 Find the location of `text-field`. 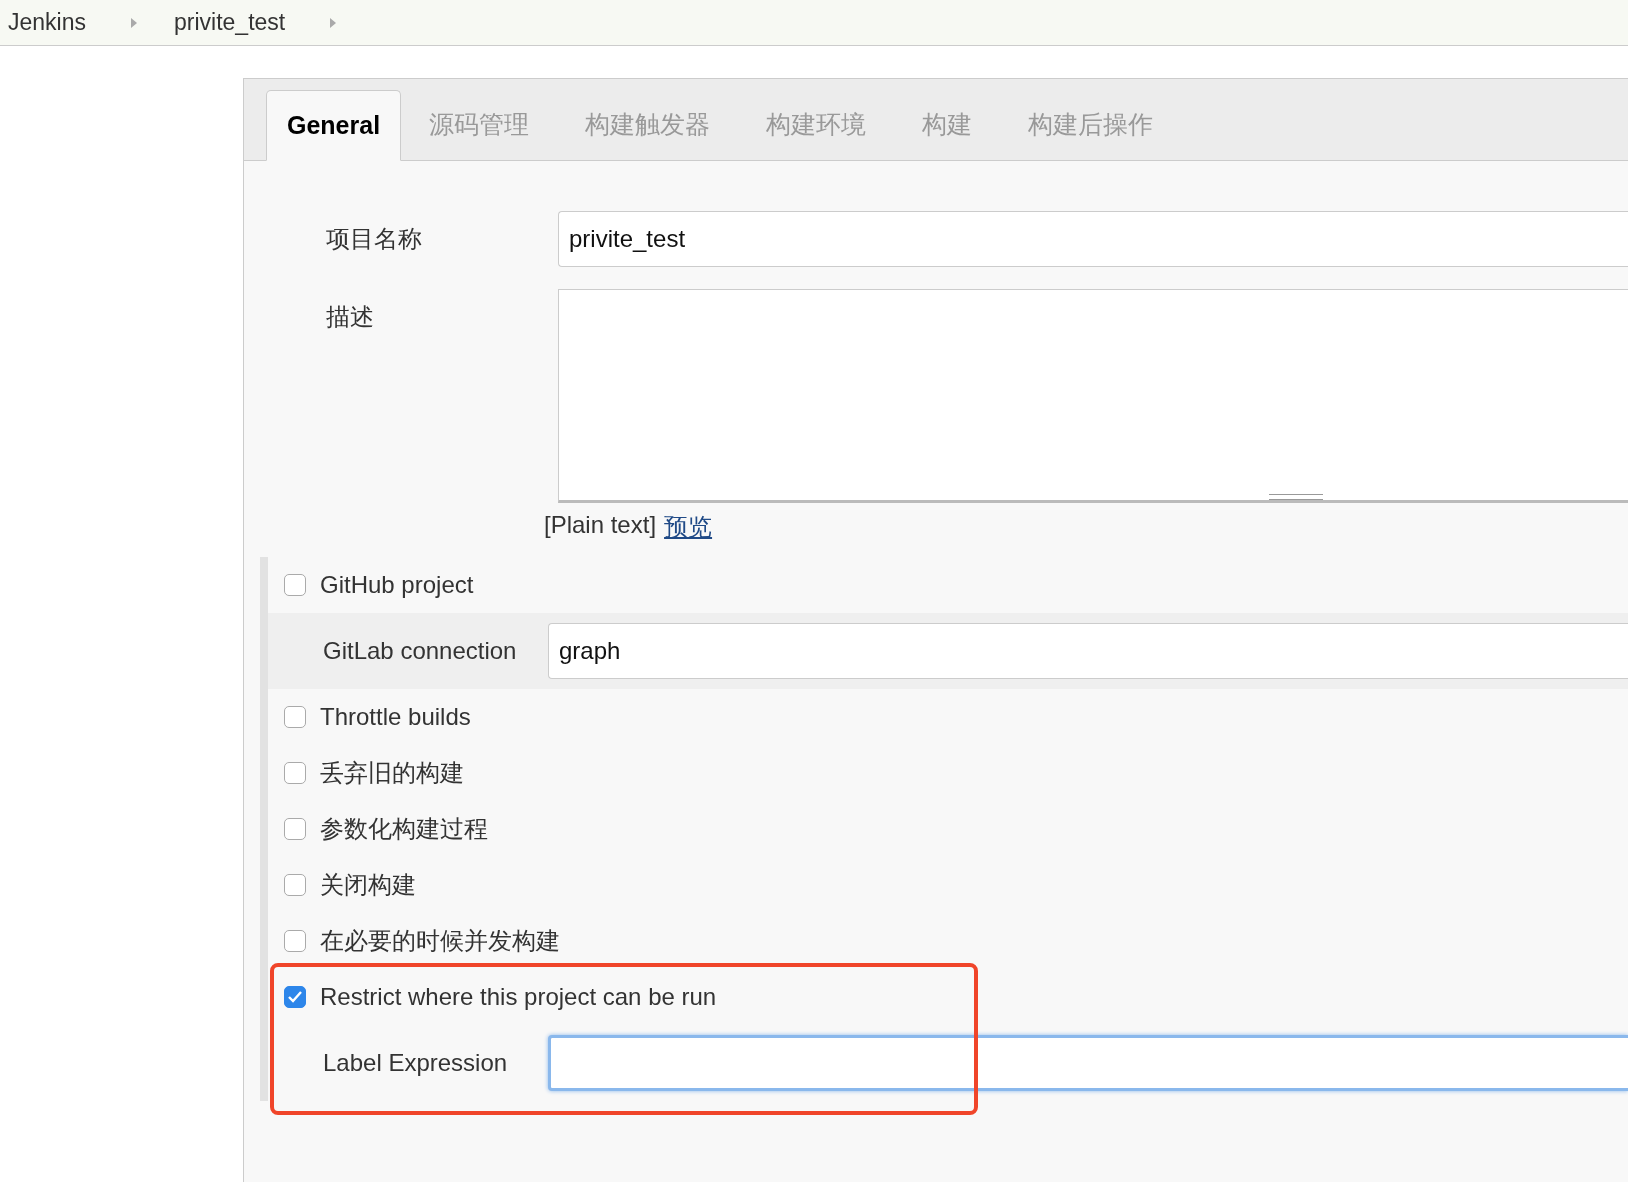

text-field is located at coordinates (1088, 1063).